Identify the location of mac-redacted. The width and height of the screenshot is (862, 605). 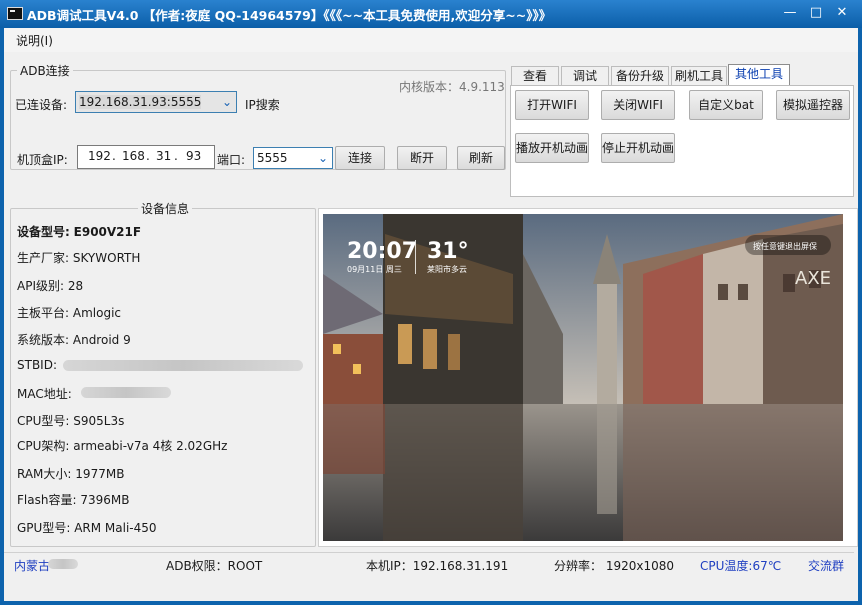
(126, 392).